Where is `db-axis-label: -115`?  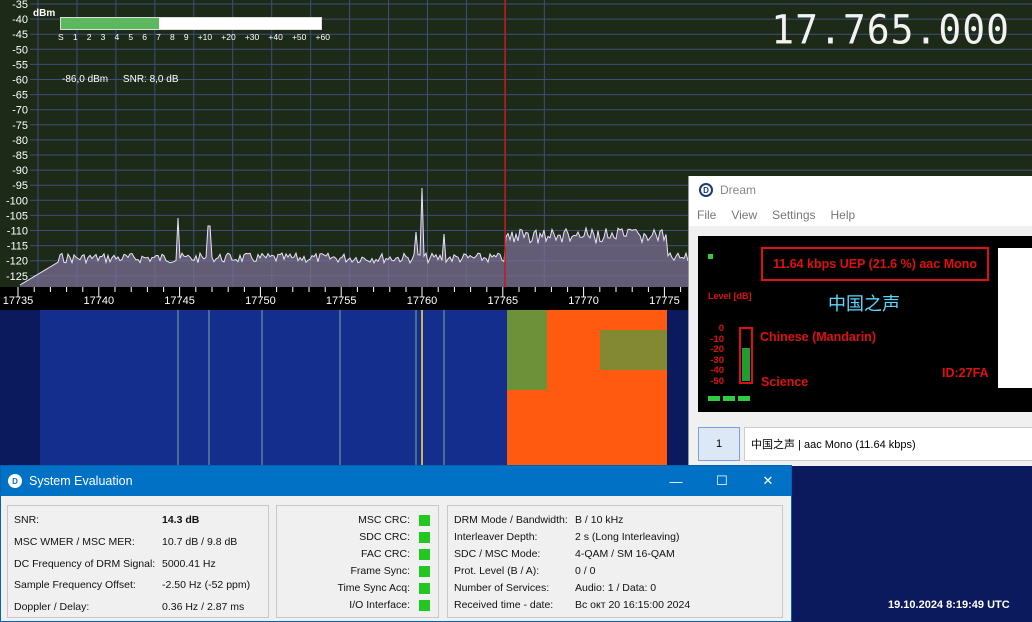
db-axis-label: -115 is located at coordinates (17, 247).